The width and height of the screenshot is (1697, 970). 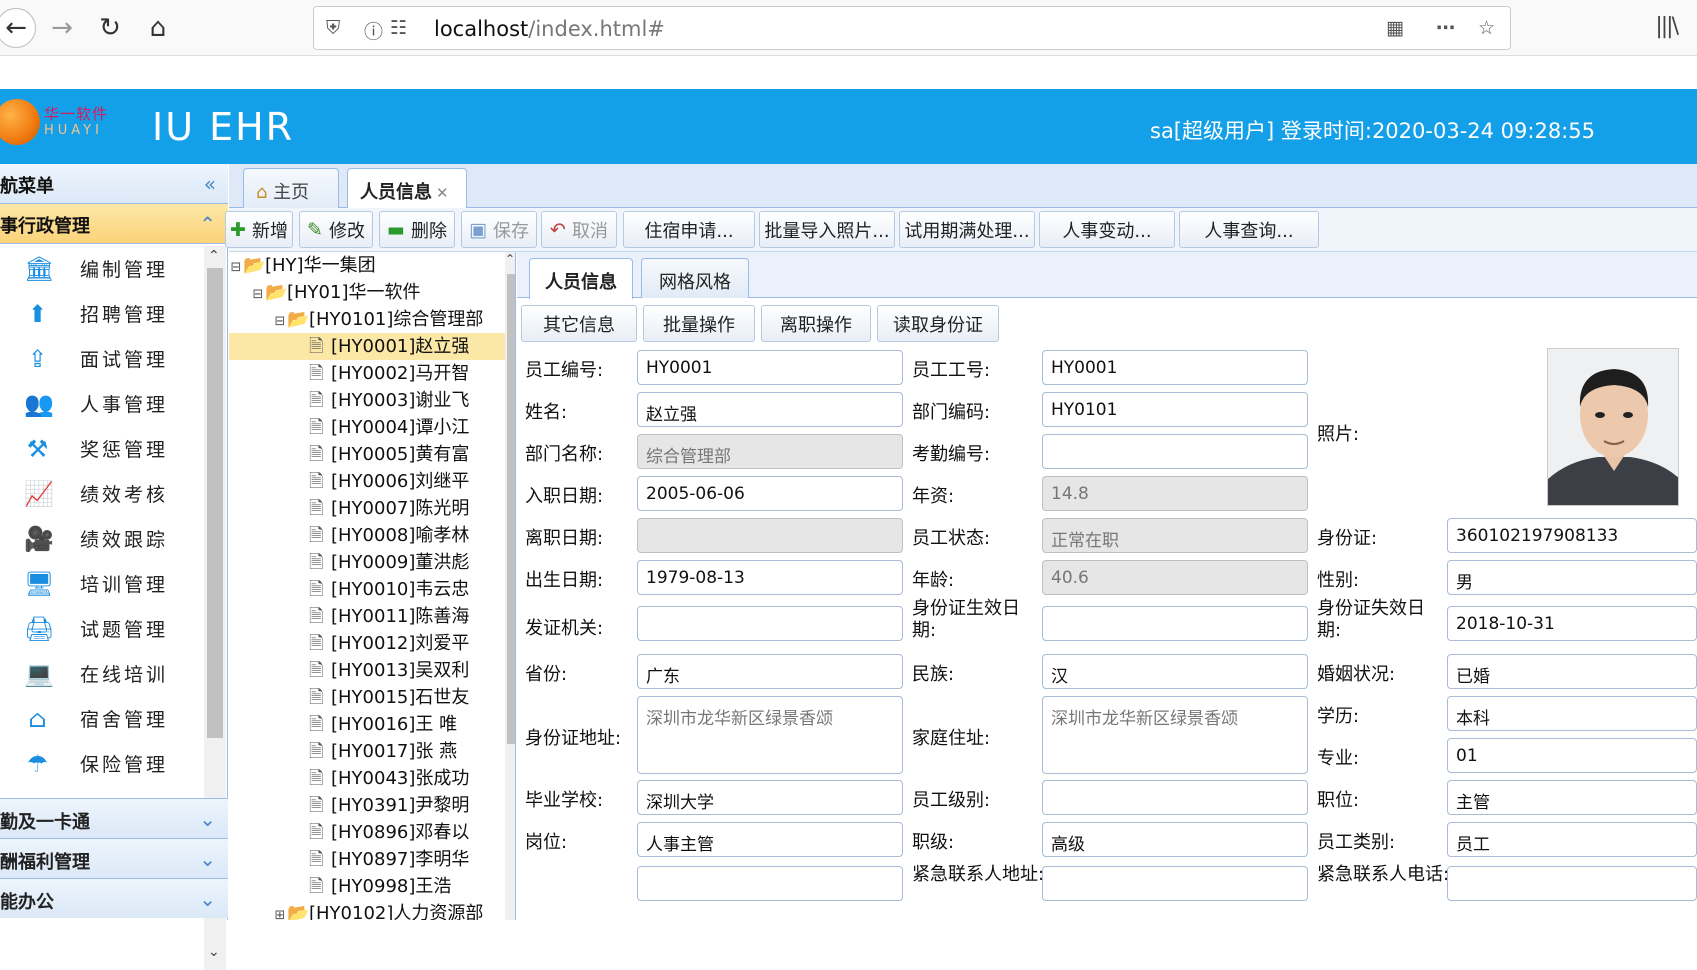 What do you see at coordinates (114, 858) in the screenshot?
I see `nav-section-salary: 薪酬福利管理 ⌄` at bounding box center [114, 858].